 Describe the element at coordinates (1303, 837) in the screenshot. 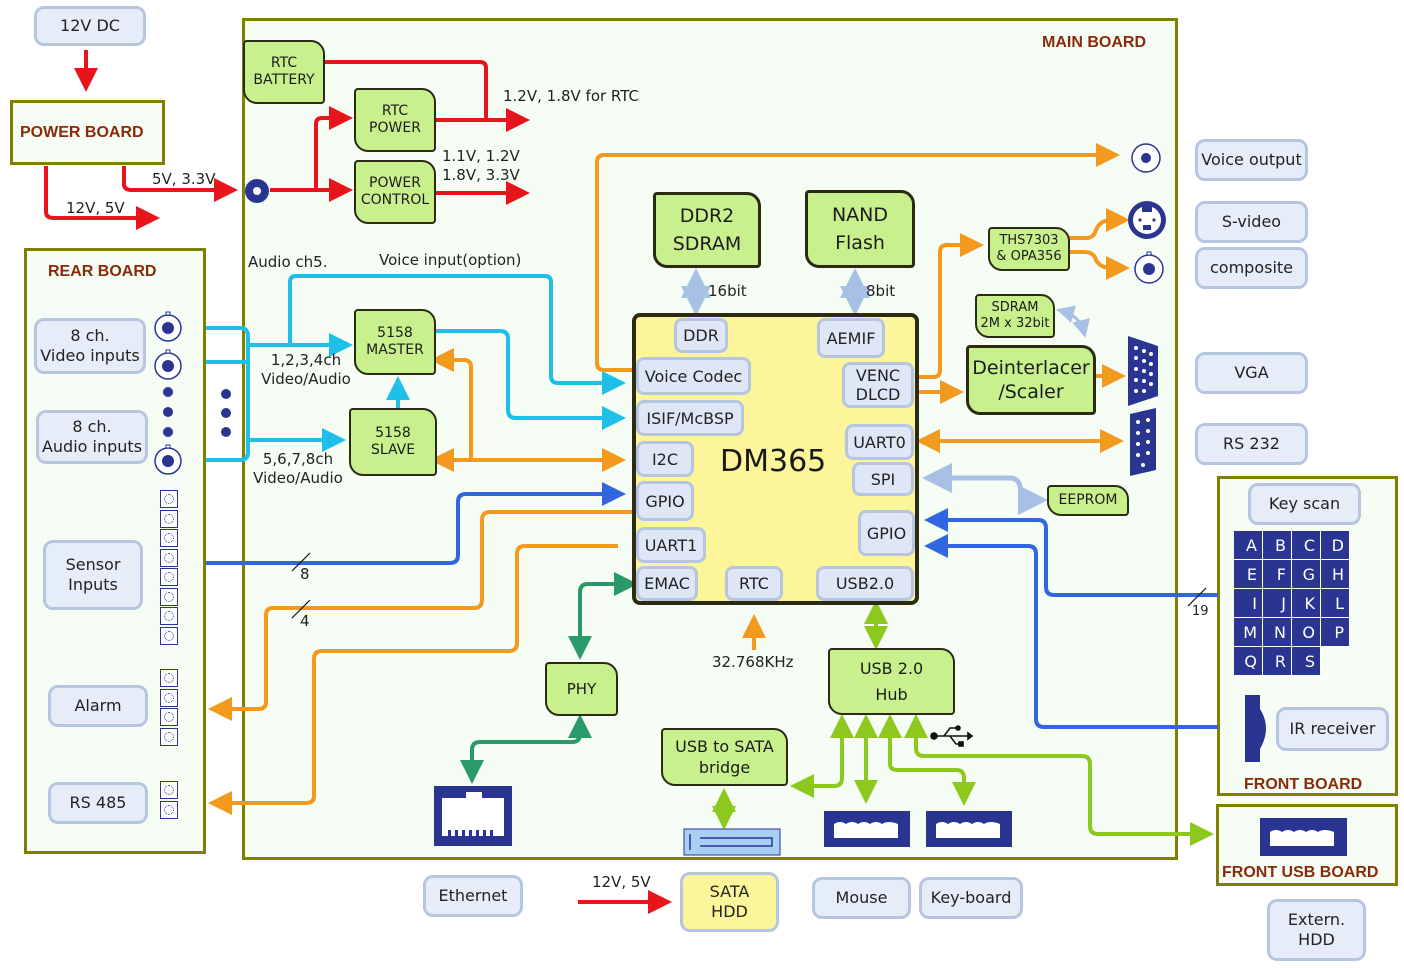

I see `usb-port-front-icon` at that location.